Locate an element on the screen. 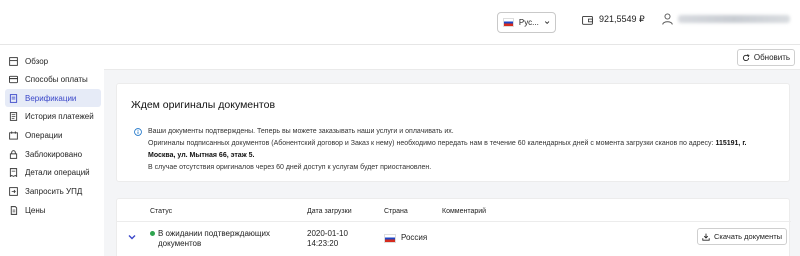 The height and width of the screenshot is (256, 800). info-icon is located at coordinates (138, 132).